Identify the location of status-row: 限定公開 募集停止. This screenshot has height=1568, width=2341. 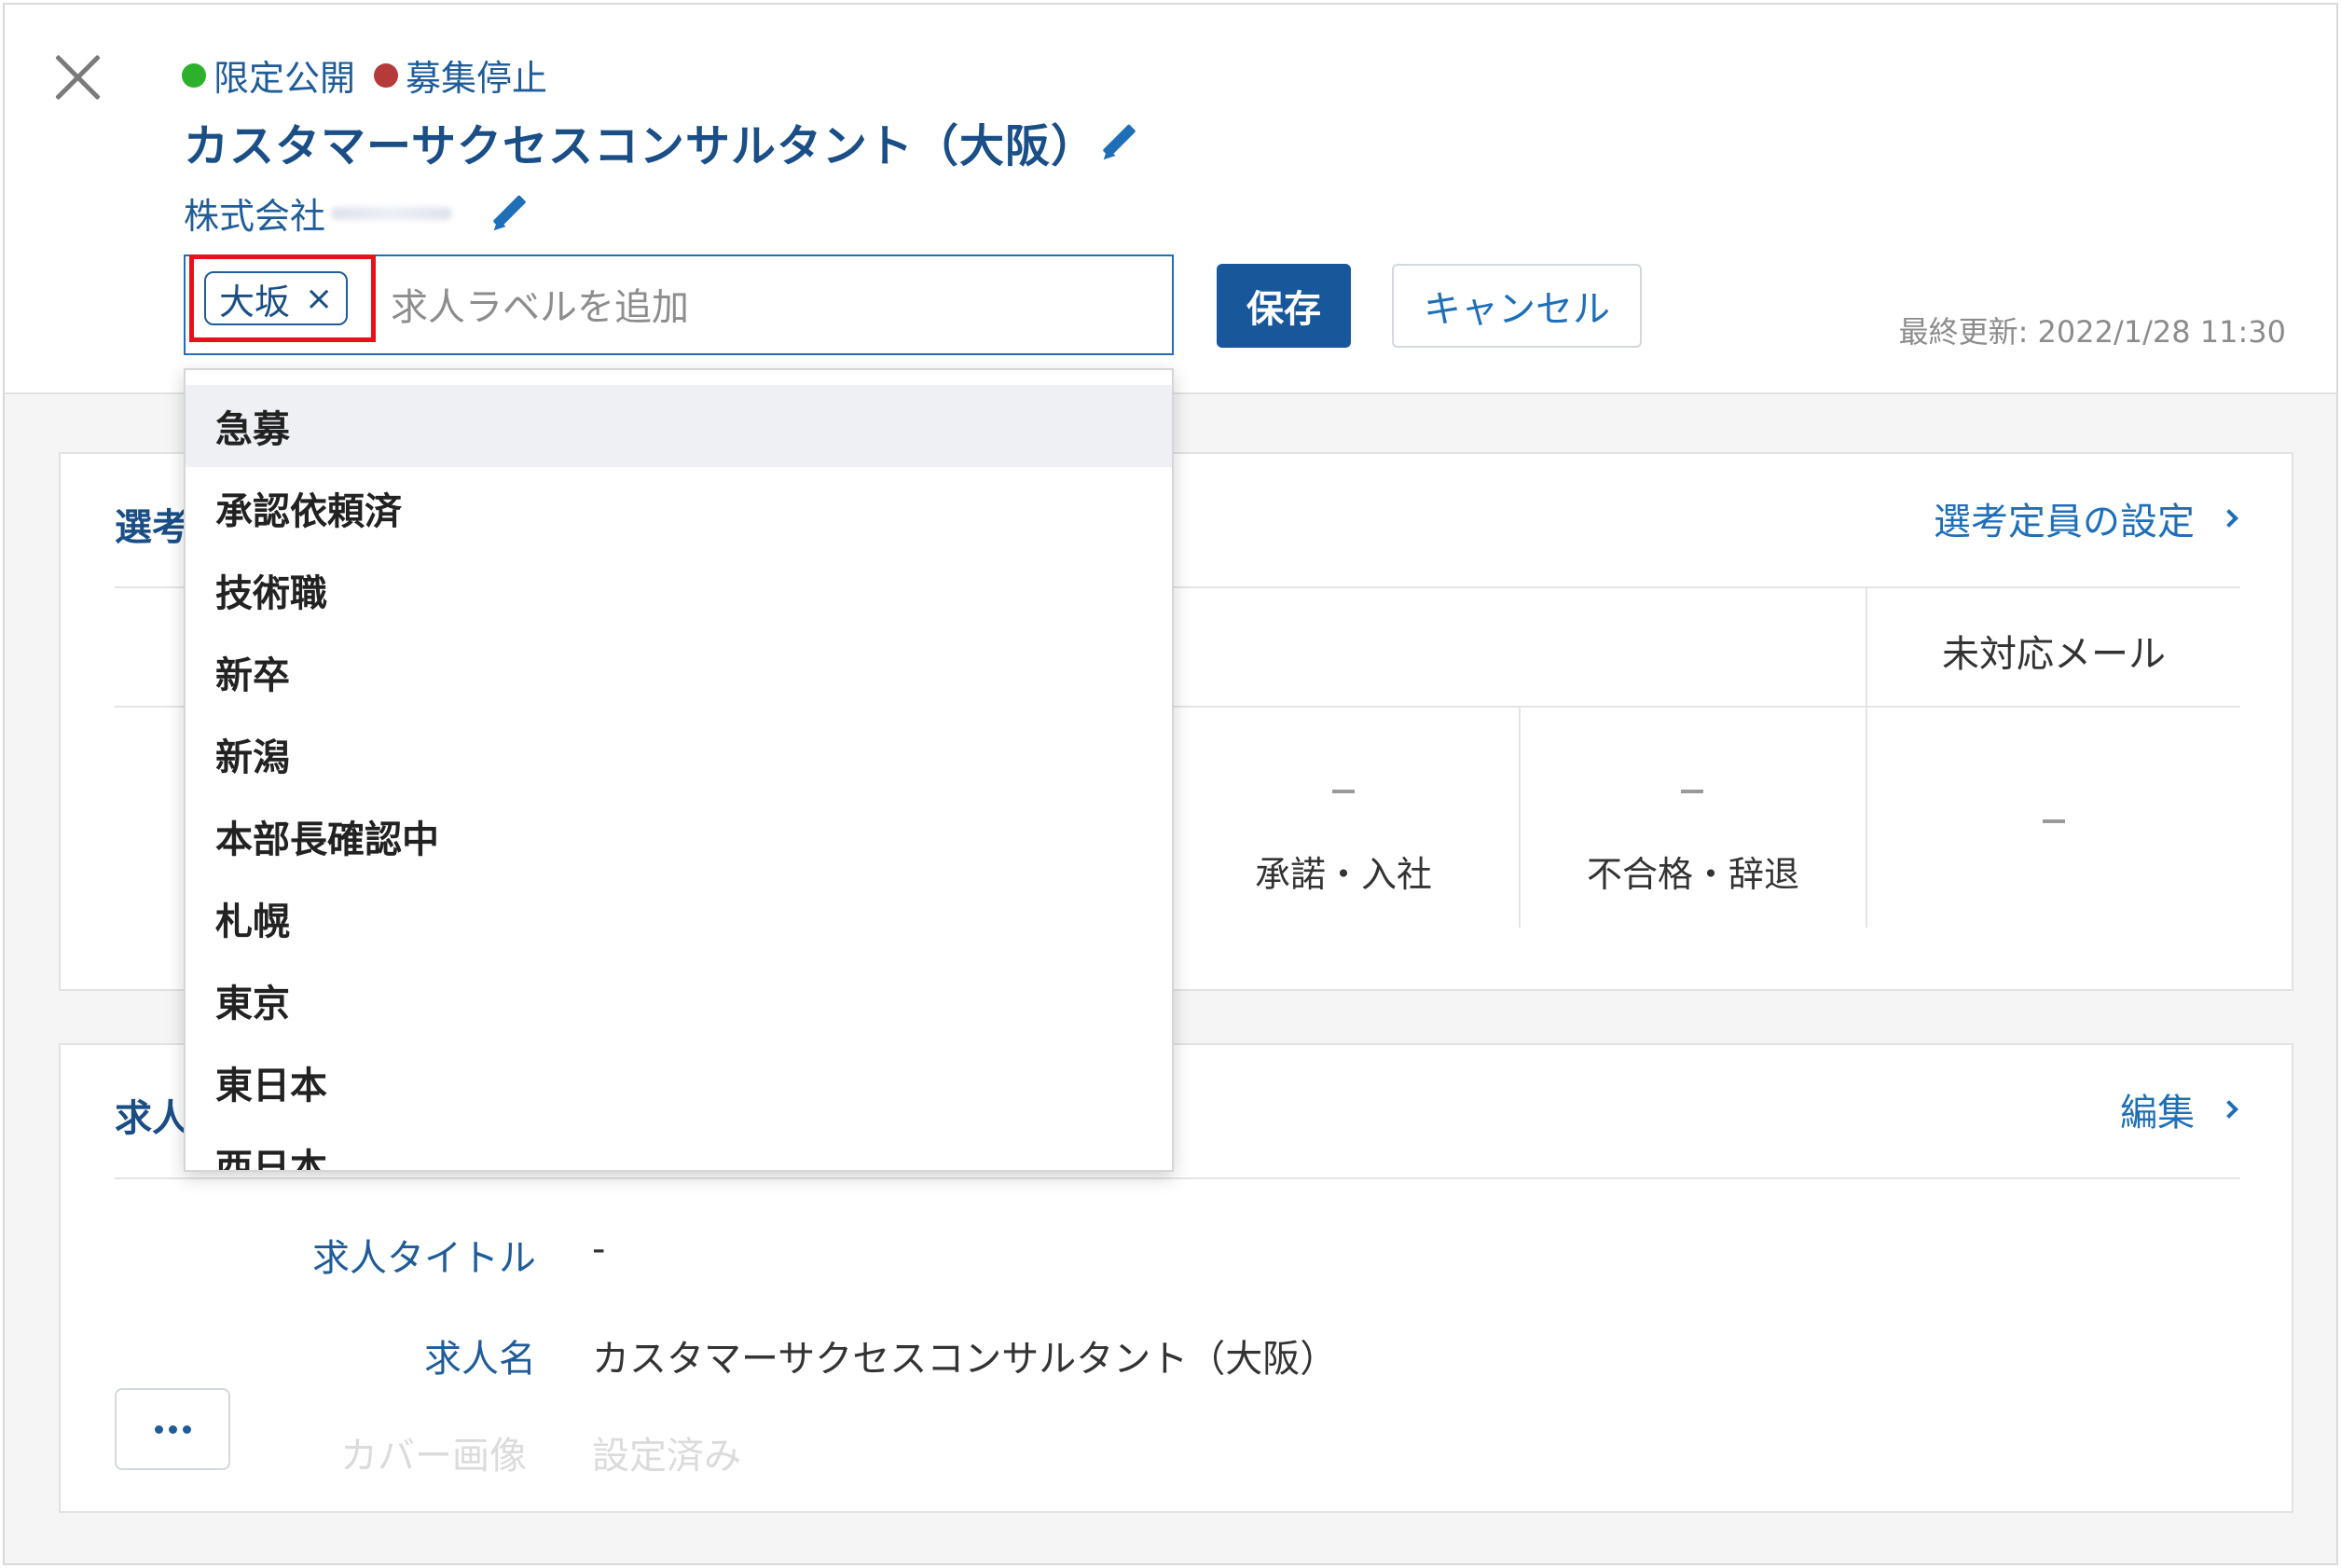
(364, 75).